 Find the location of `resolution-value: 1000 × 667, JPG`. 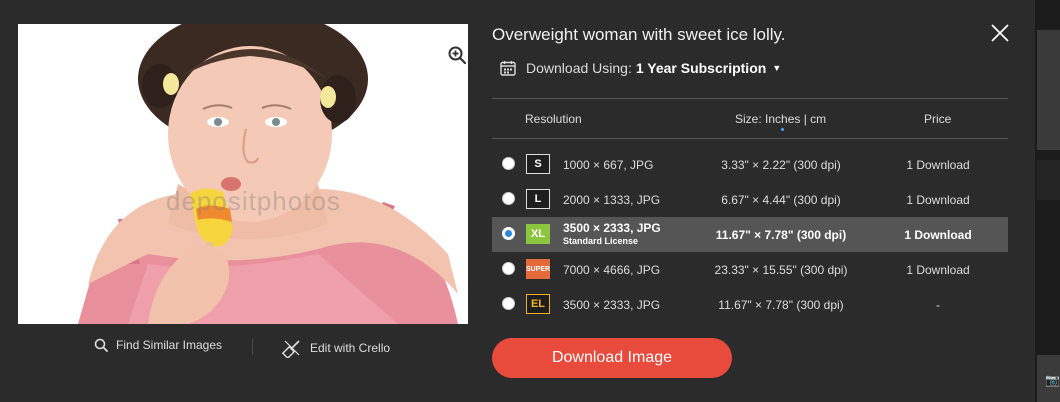

resolution-value: 1000 × 667, JPG is located at coordinates (608, 165).